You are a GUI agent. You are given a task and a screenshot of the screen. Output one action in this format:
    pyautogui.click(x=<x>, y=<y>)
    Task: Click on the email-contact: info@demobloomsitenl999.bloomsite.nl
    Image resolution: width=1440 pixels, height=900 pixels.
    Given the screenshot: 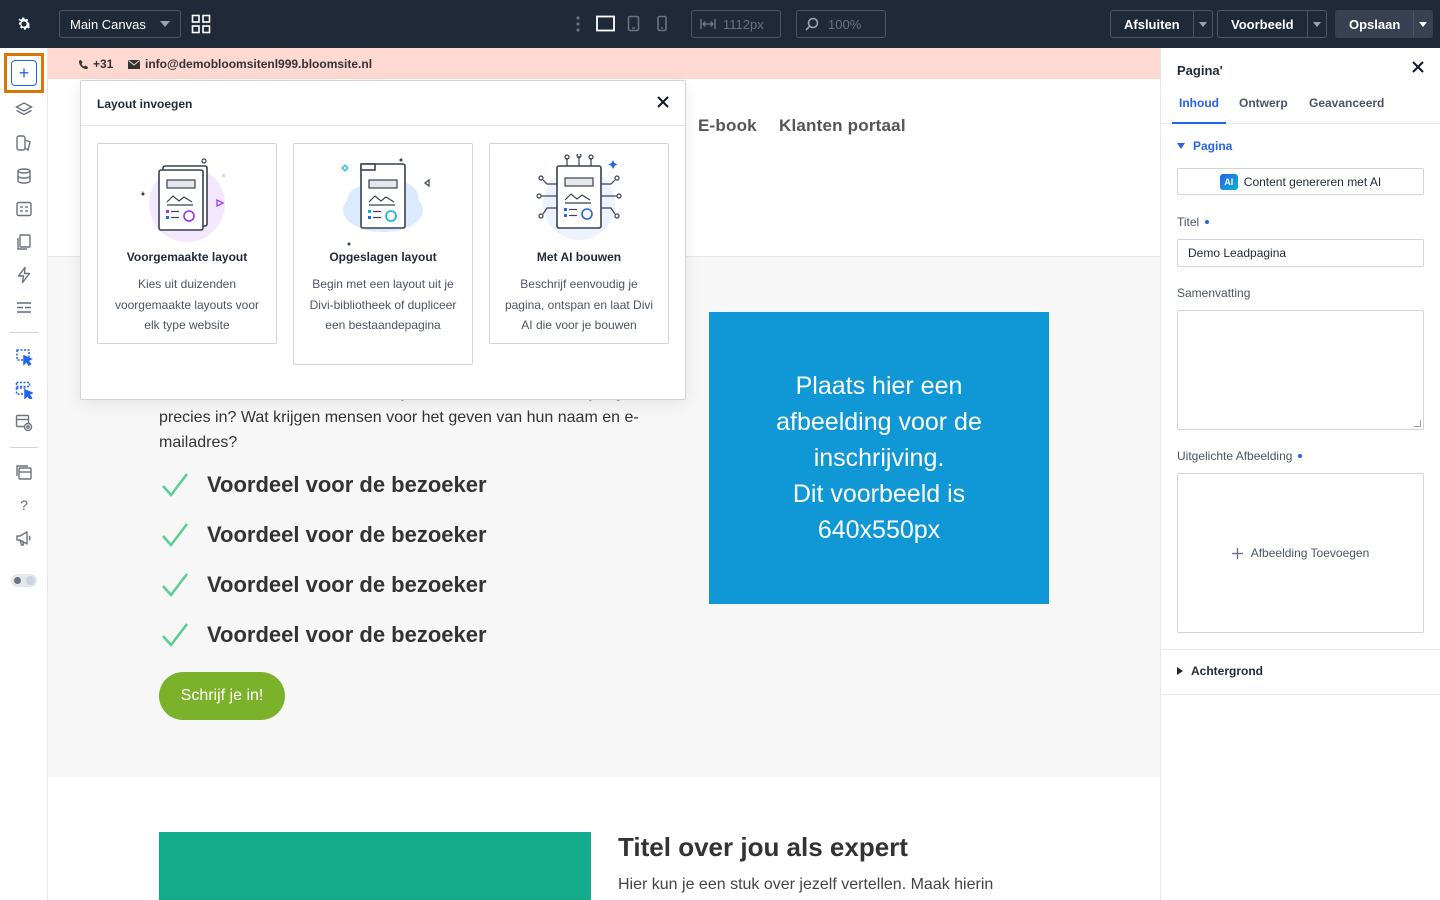 What is the action you would take?
    pyautogui.click(x=250, y=64)
    